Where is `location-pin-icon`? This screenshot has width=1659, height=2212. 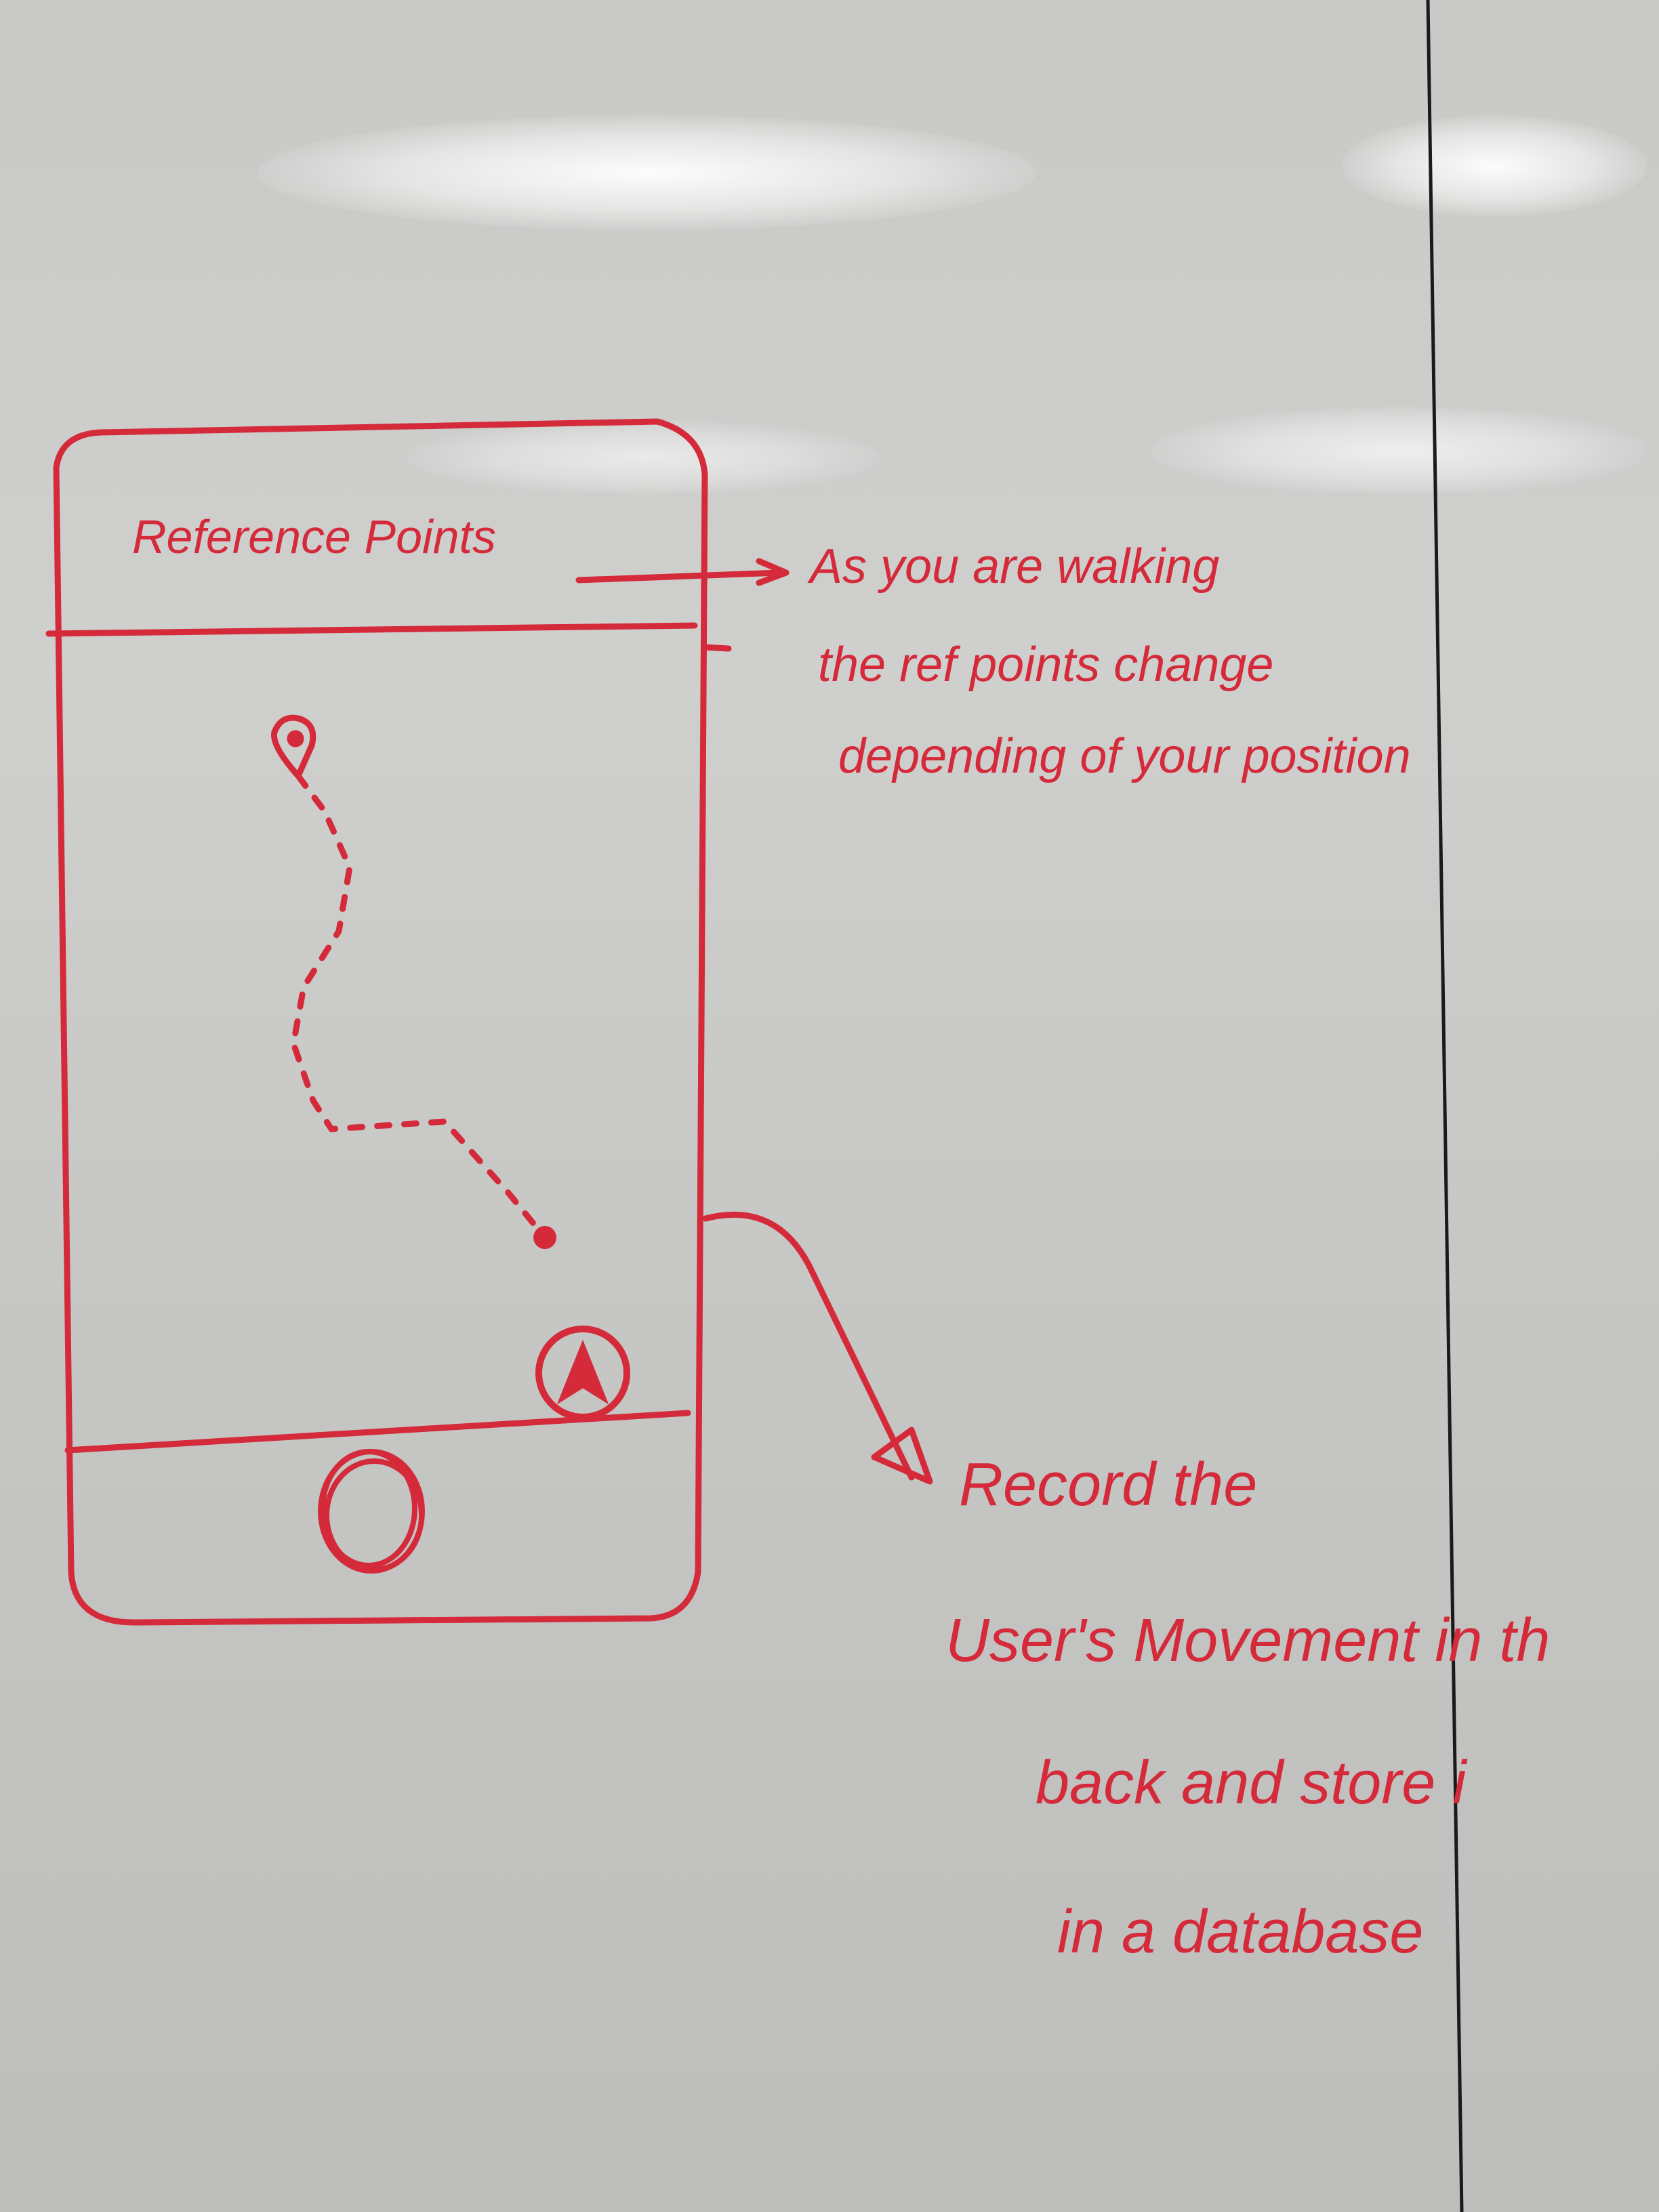 location-pin-icon is located at coordinates (293, 748).